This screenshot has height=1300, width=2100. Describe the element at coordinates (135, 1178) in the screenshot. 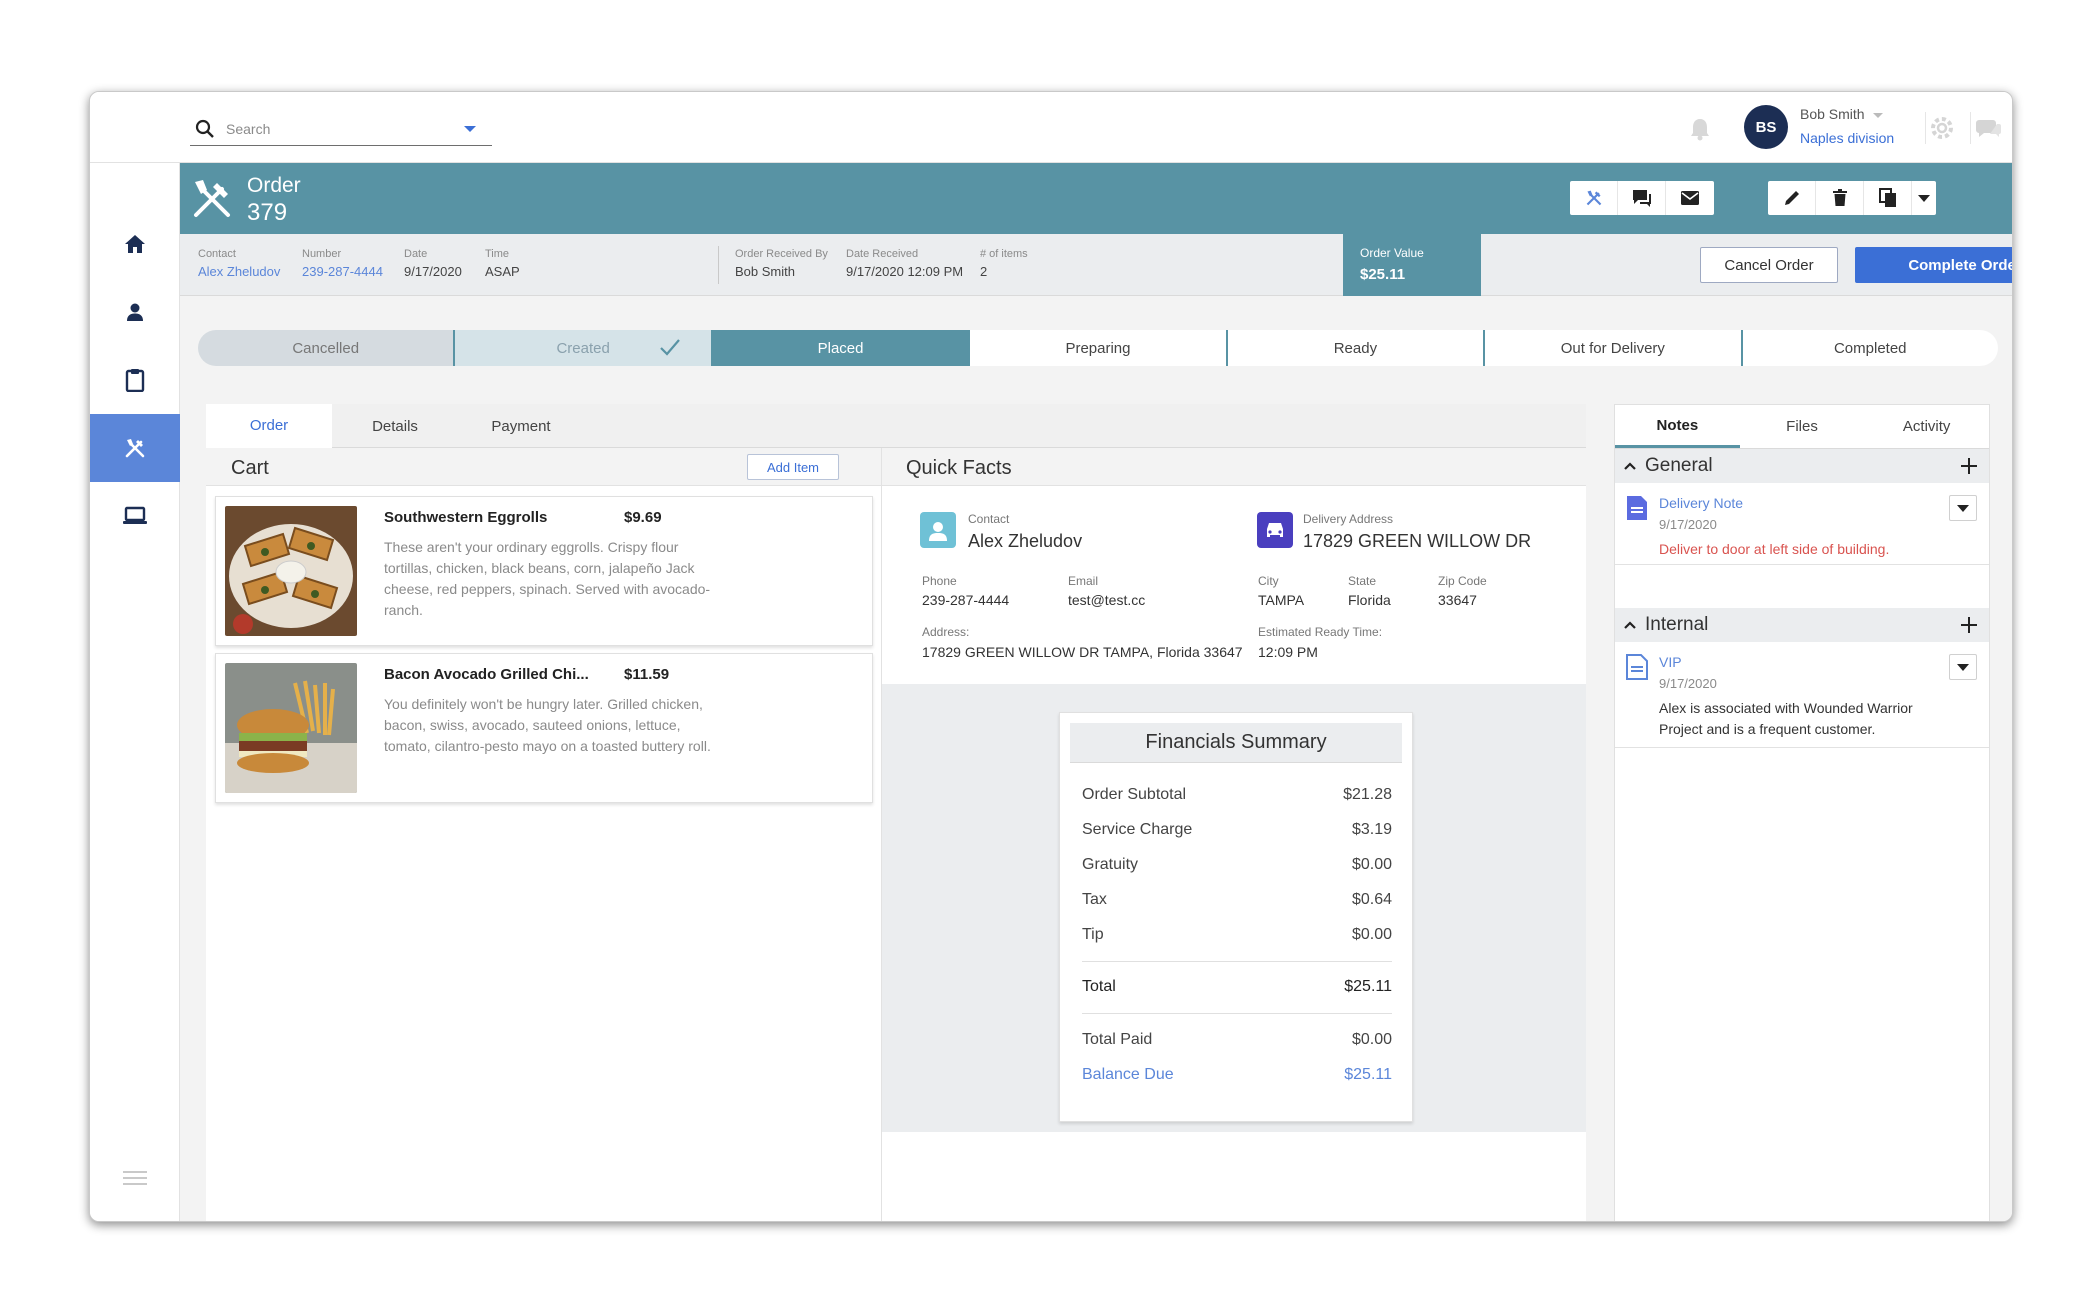

I see `menu-toggle-icon` at that location.